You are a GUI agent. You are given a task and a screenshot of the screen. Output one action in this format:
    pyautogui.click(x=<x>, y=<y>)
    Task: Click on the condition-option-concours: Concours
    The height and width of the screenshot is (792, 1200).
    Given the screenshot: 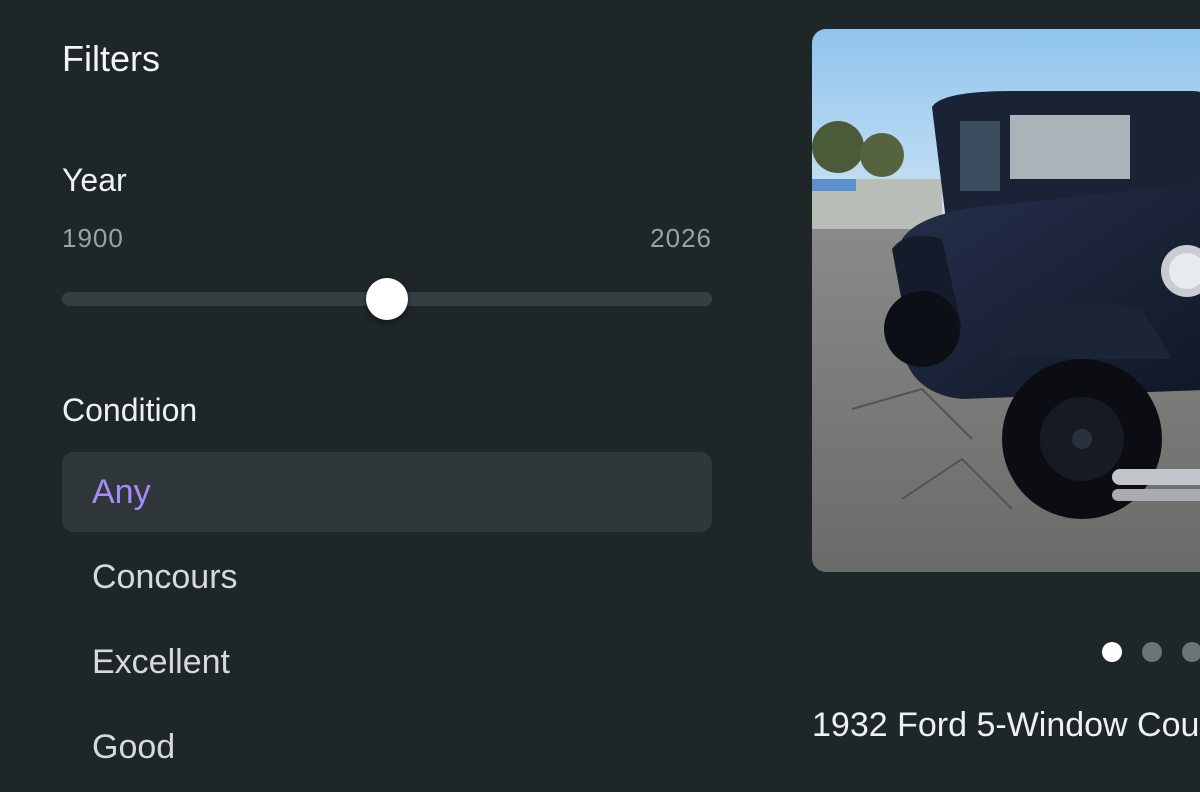 What is the action you would take?
    pyautogui.click(x=387, y=577)
    